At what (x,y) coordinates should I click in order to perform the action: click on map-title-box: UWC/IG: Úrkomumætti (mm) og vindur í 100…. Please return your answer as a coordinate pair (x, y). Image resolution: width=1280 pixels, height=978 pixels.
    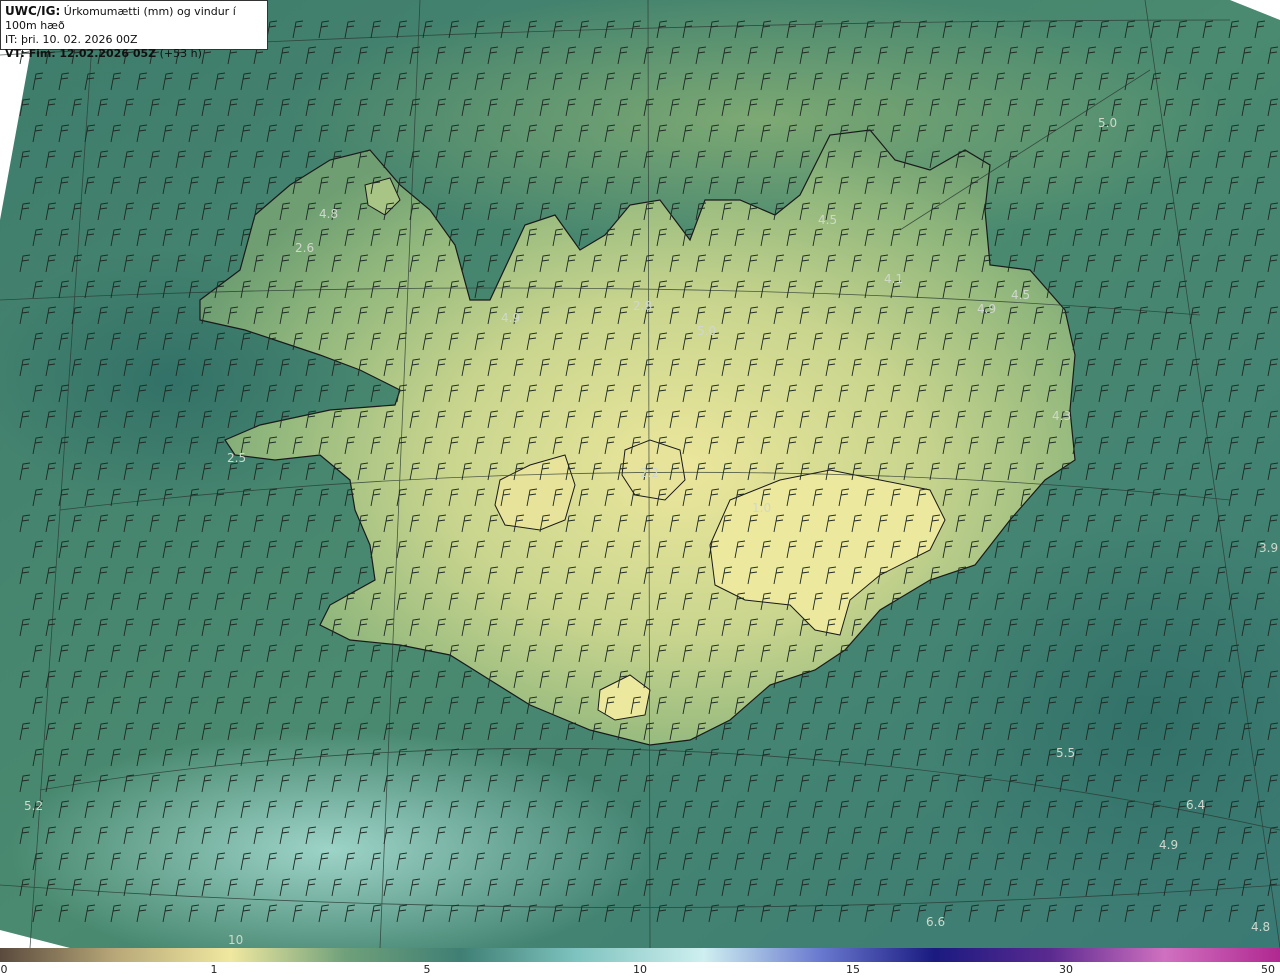
    Looking at the image, I should click on (134, 30).